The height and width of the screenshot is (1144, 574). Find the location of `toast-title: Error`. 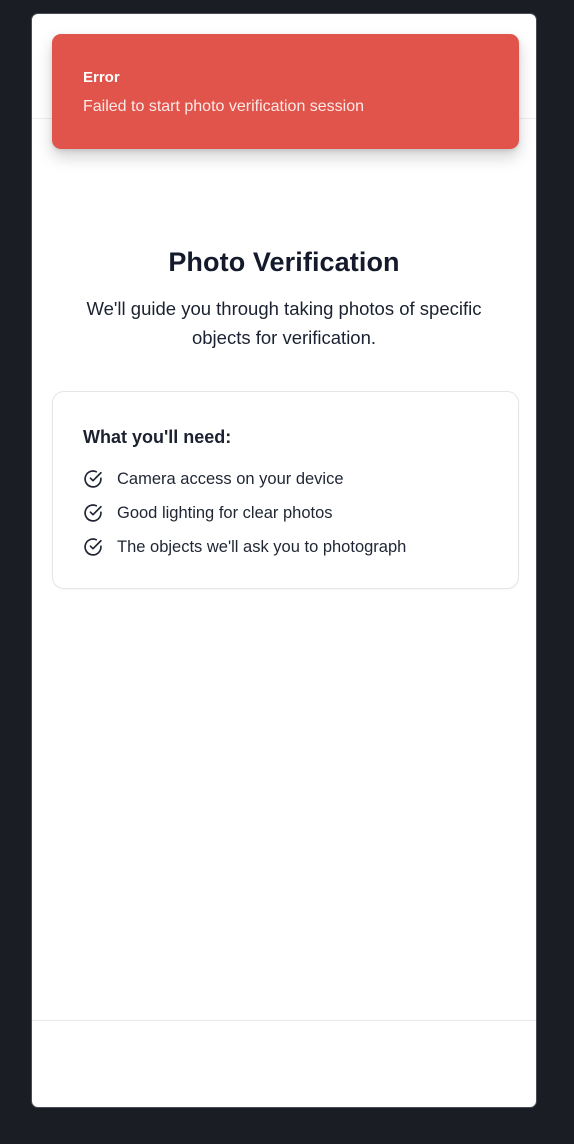

toast-title: Error is located at coordinates (101, 77).